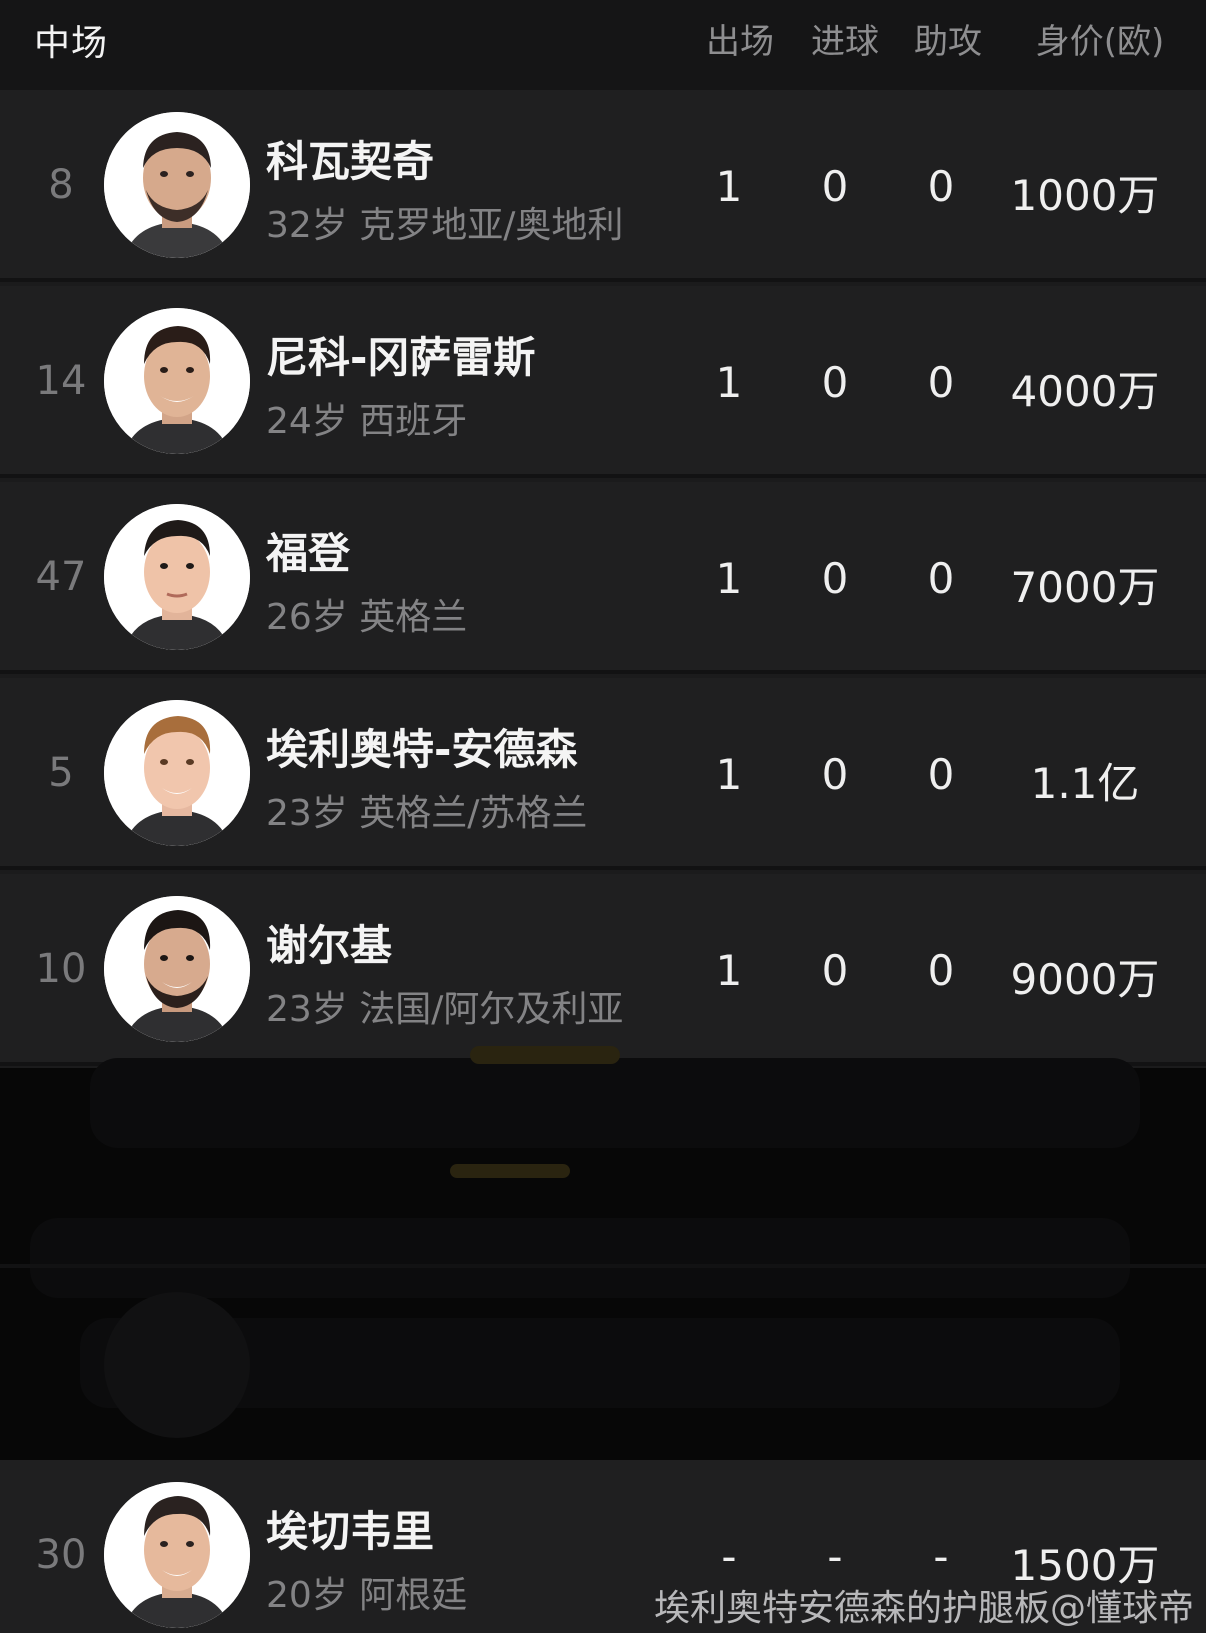 This screenshot has height=1633, width=1206. Describe the element at coordinates (445, 225) in the screenshot. I see `player-age-nationality: 32岁 克罗地亚/奥地利` at that location.